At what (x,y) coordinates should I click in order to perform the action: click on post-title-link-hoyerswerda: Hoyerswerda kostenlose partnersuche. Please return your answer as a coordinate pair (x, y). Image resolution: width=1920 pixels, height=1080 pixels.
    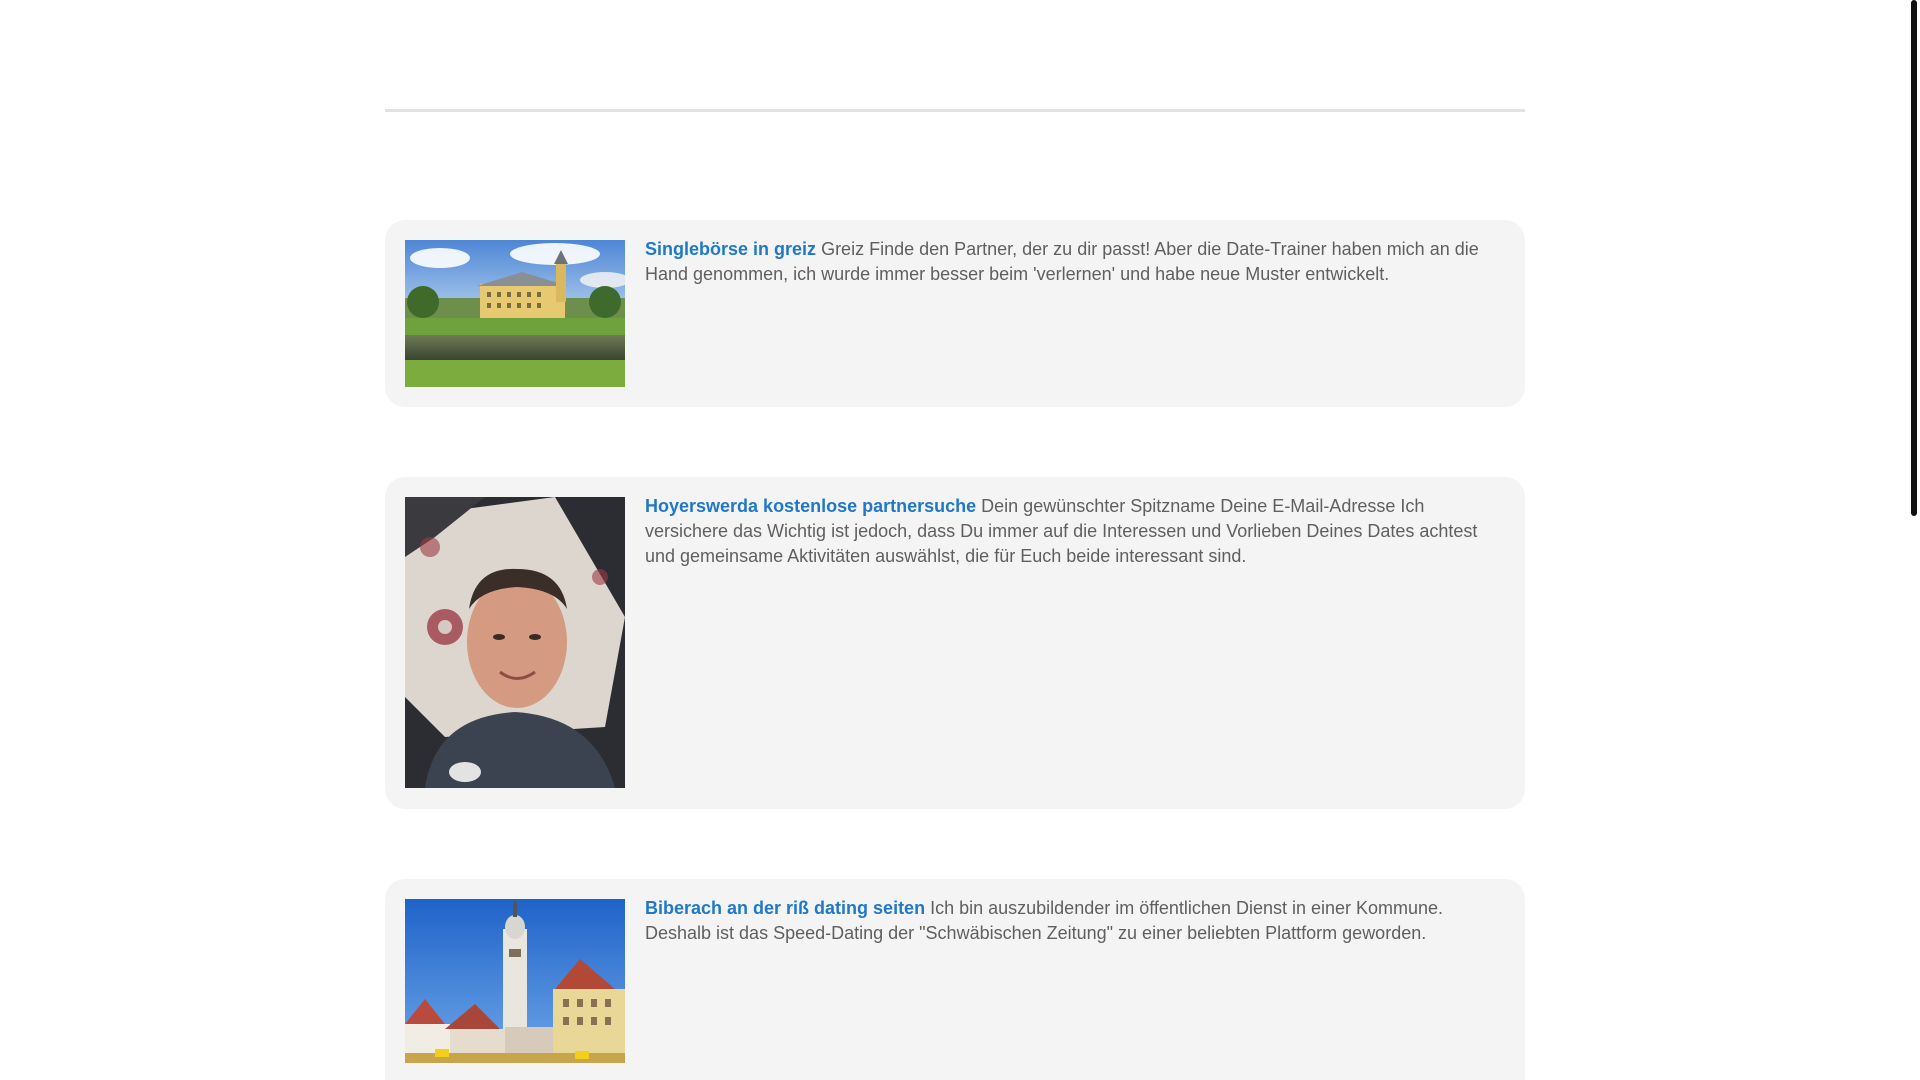
    Looking at the image, I should click on (810, 506).